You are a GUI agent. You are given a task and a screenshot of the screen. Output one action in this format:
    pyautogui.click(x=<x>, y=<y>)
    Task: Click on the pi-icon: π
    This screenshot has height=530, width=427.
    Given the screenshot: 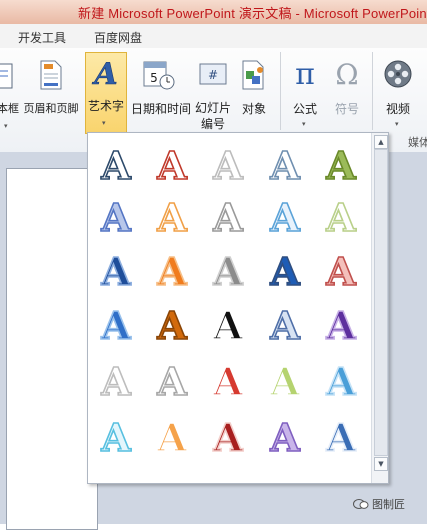 What is the action you would take?
    pyautogui.click(x=305, y=73)
    